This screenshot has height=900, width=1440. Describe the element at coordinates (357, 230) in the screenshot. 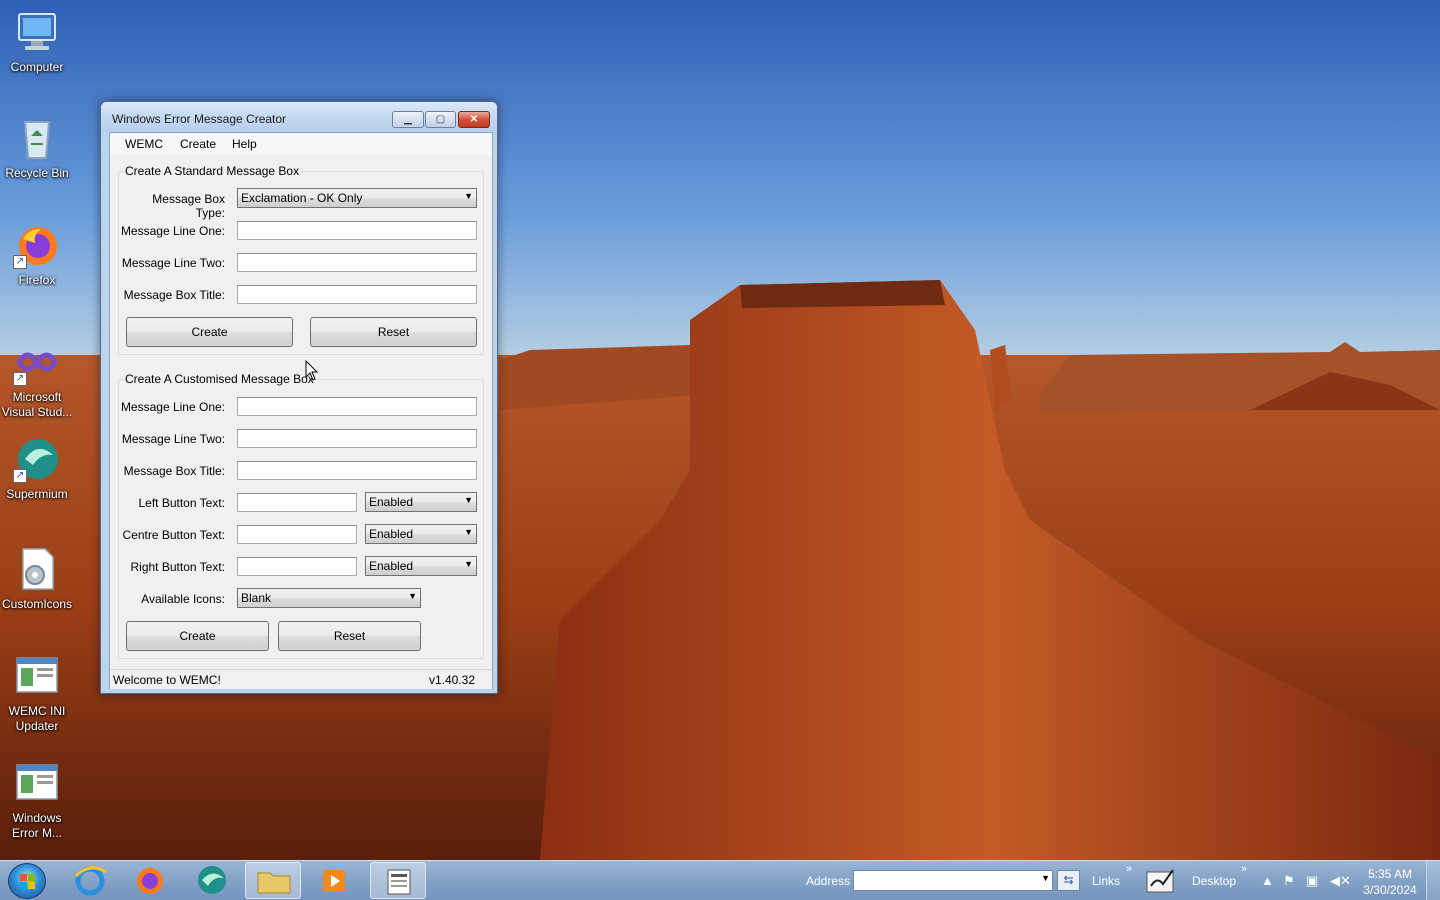

I see `std-line-one-input` at that location.